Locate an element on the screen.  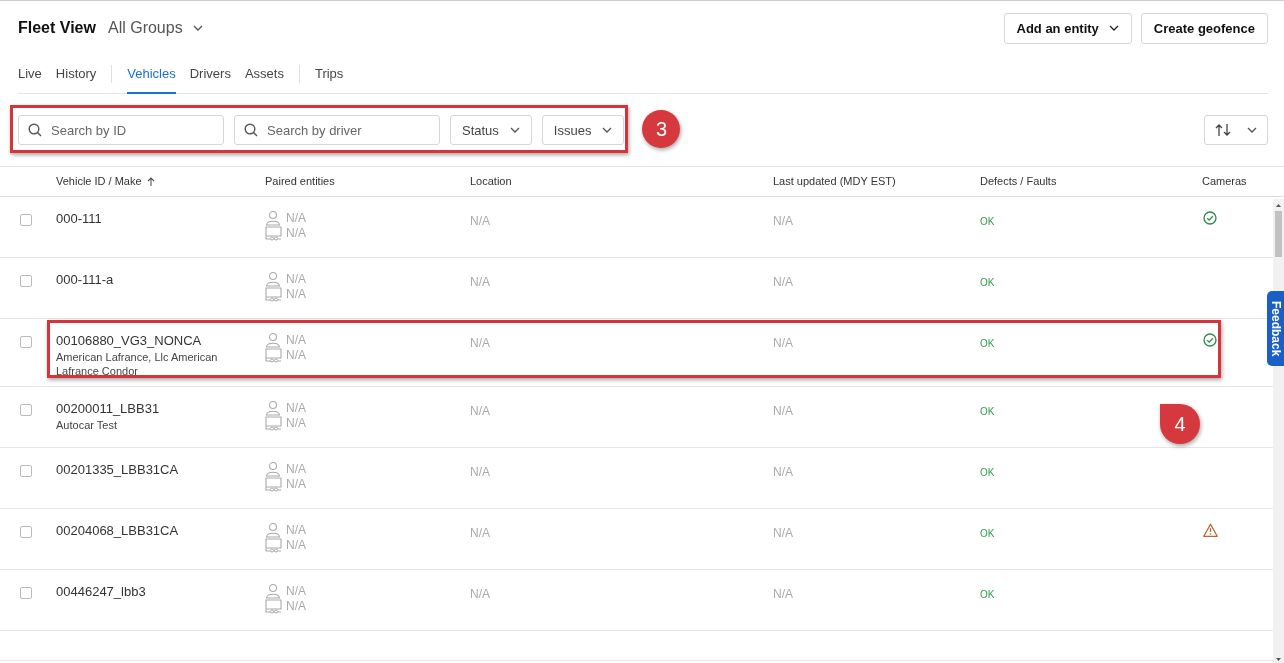
vehicle-id: 000-111 is located at coordinates (160, 218).